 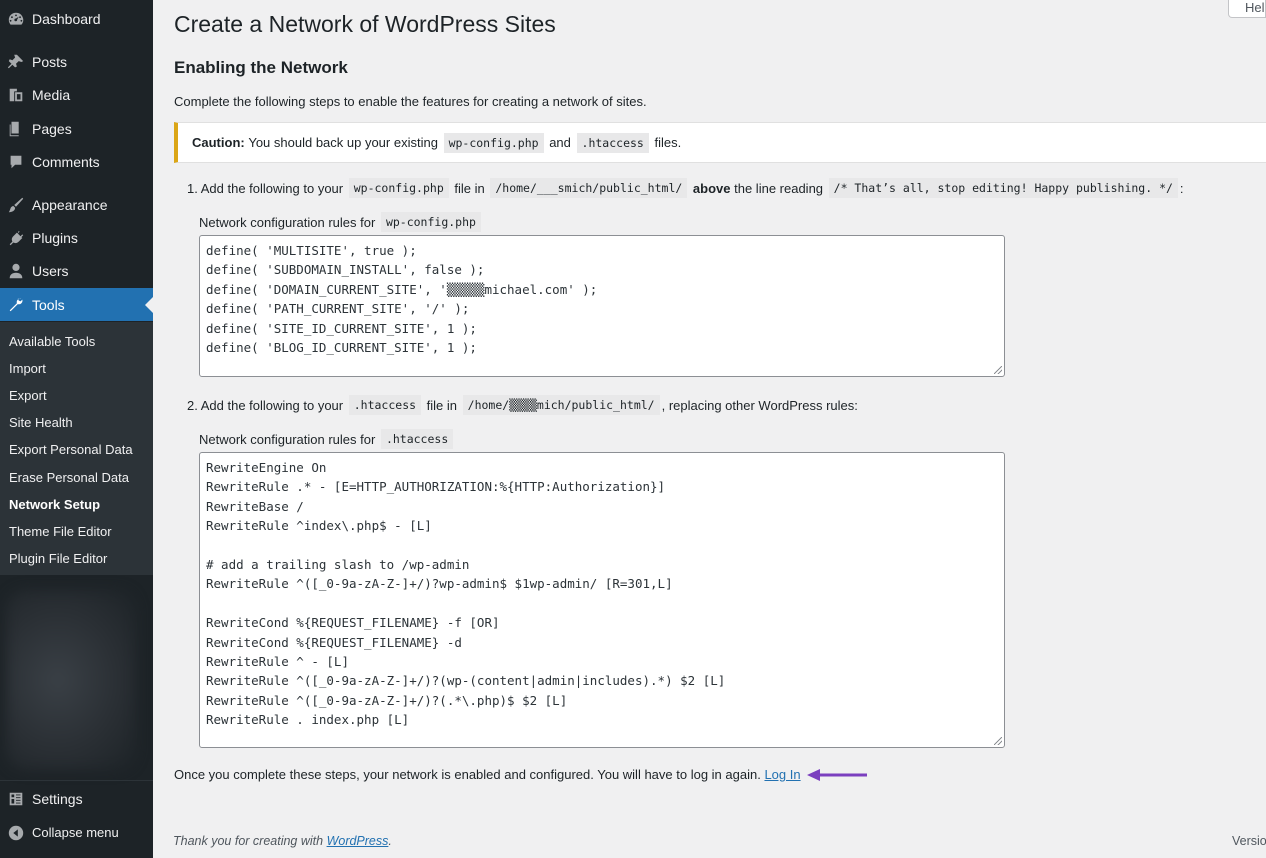 What do you see at coordinates (60, 531) in the screenshot?
I see `submenu-theme-file-editor: Theme File Editor` at bounding box center [60, 531].